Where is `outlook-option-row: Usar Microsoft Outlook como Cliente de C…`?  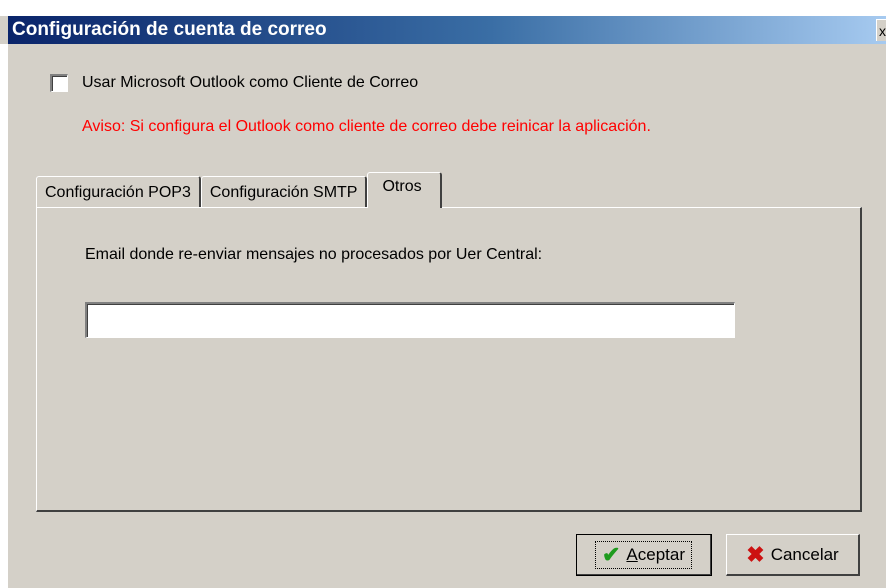
outlook-option-row: Usar Microsoft Outlook como Cliente de C… is located at coordinates (234, 83).